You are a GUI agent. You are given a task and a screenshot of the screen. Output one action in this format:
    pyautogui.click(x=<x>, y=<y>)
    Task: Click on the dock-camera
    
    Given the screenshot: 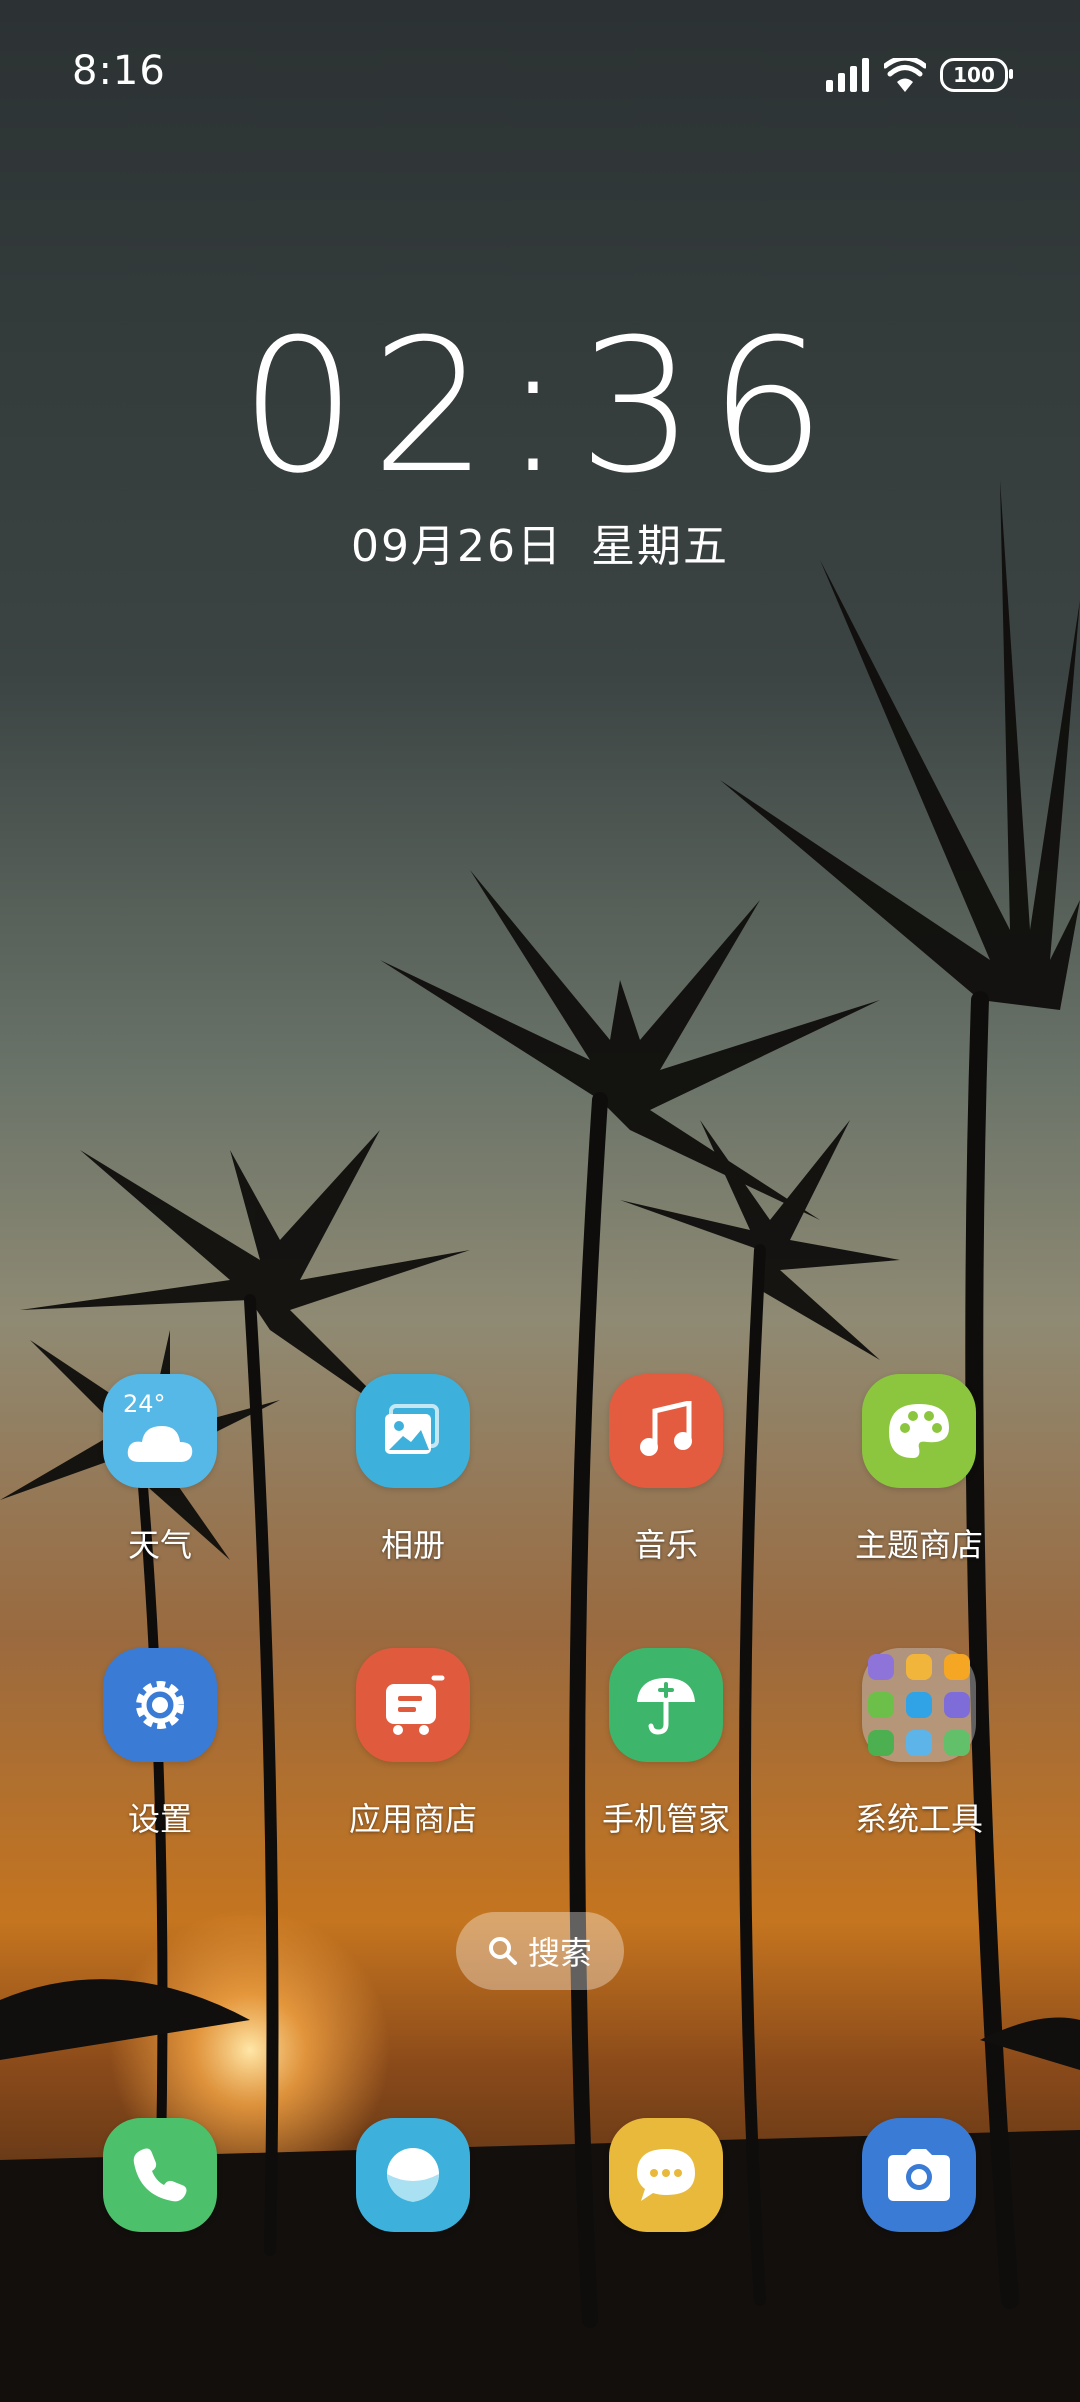 What is the action you would take?
    pyautogui.click(x=919, y=2175)
    